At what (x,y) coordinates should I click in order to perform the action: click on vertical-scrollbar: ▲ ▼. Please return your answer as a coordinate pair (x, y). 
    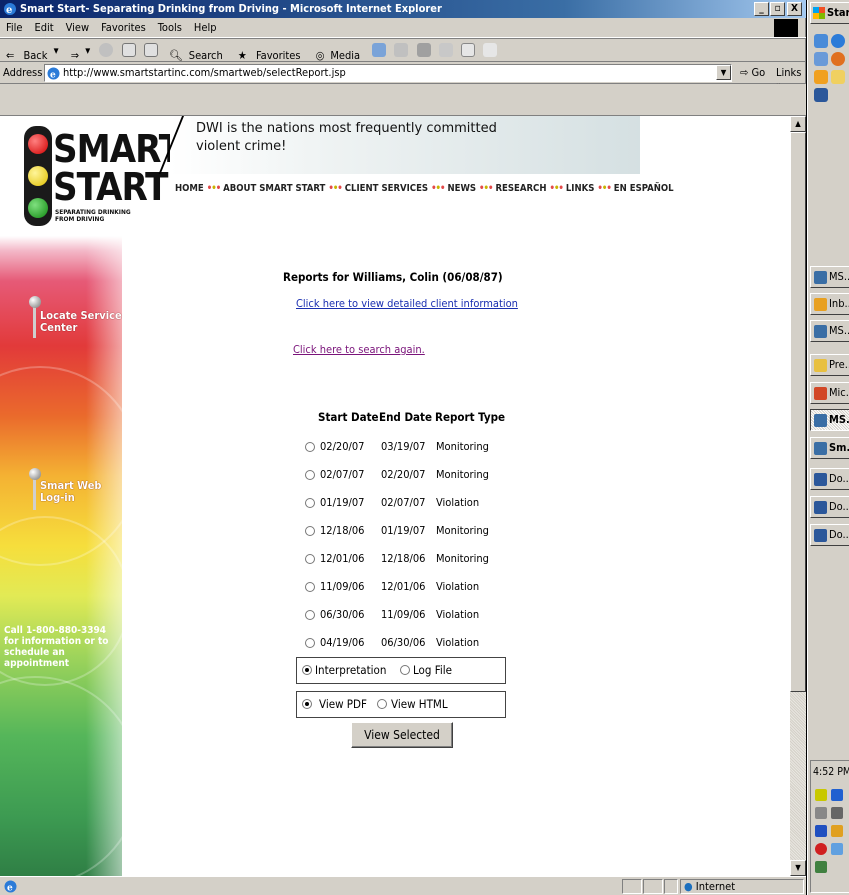
    Looking at the image, I should click on (798, 496).